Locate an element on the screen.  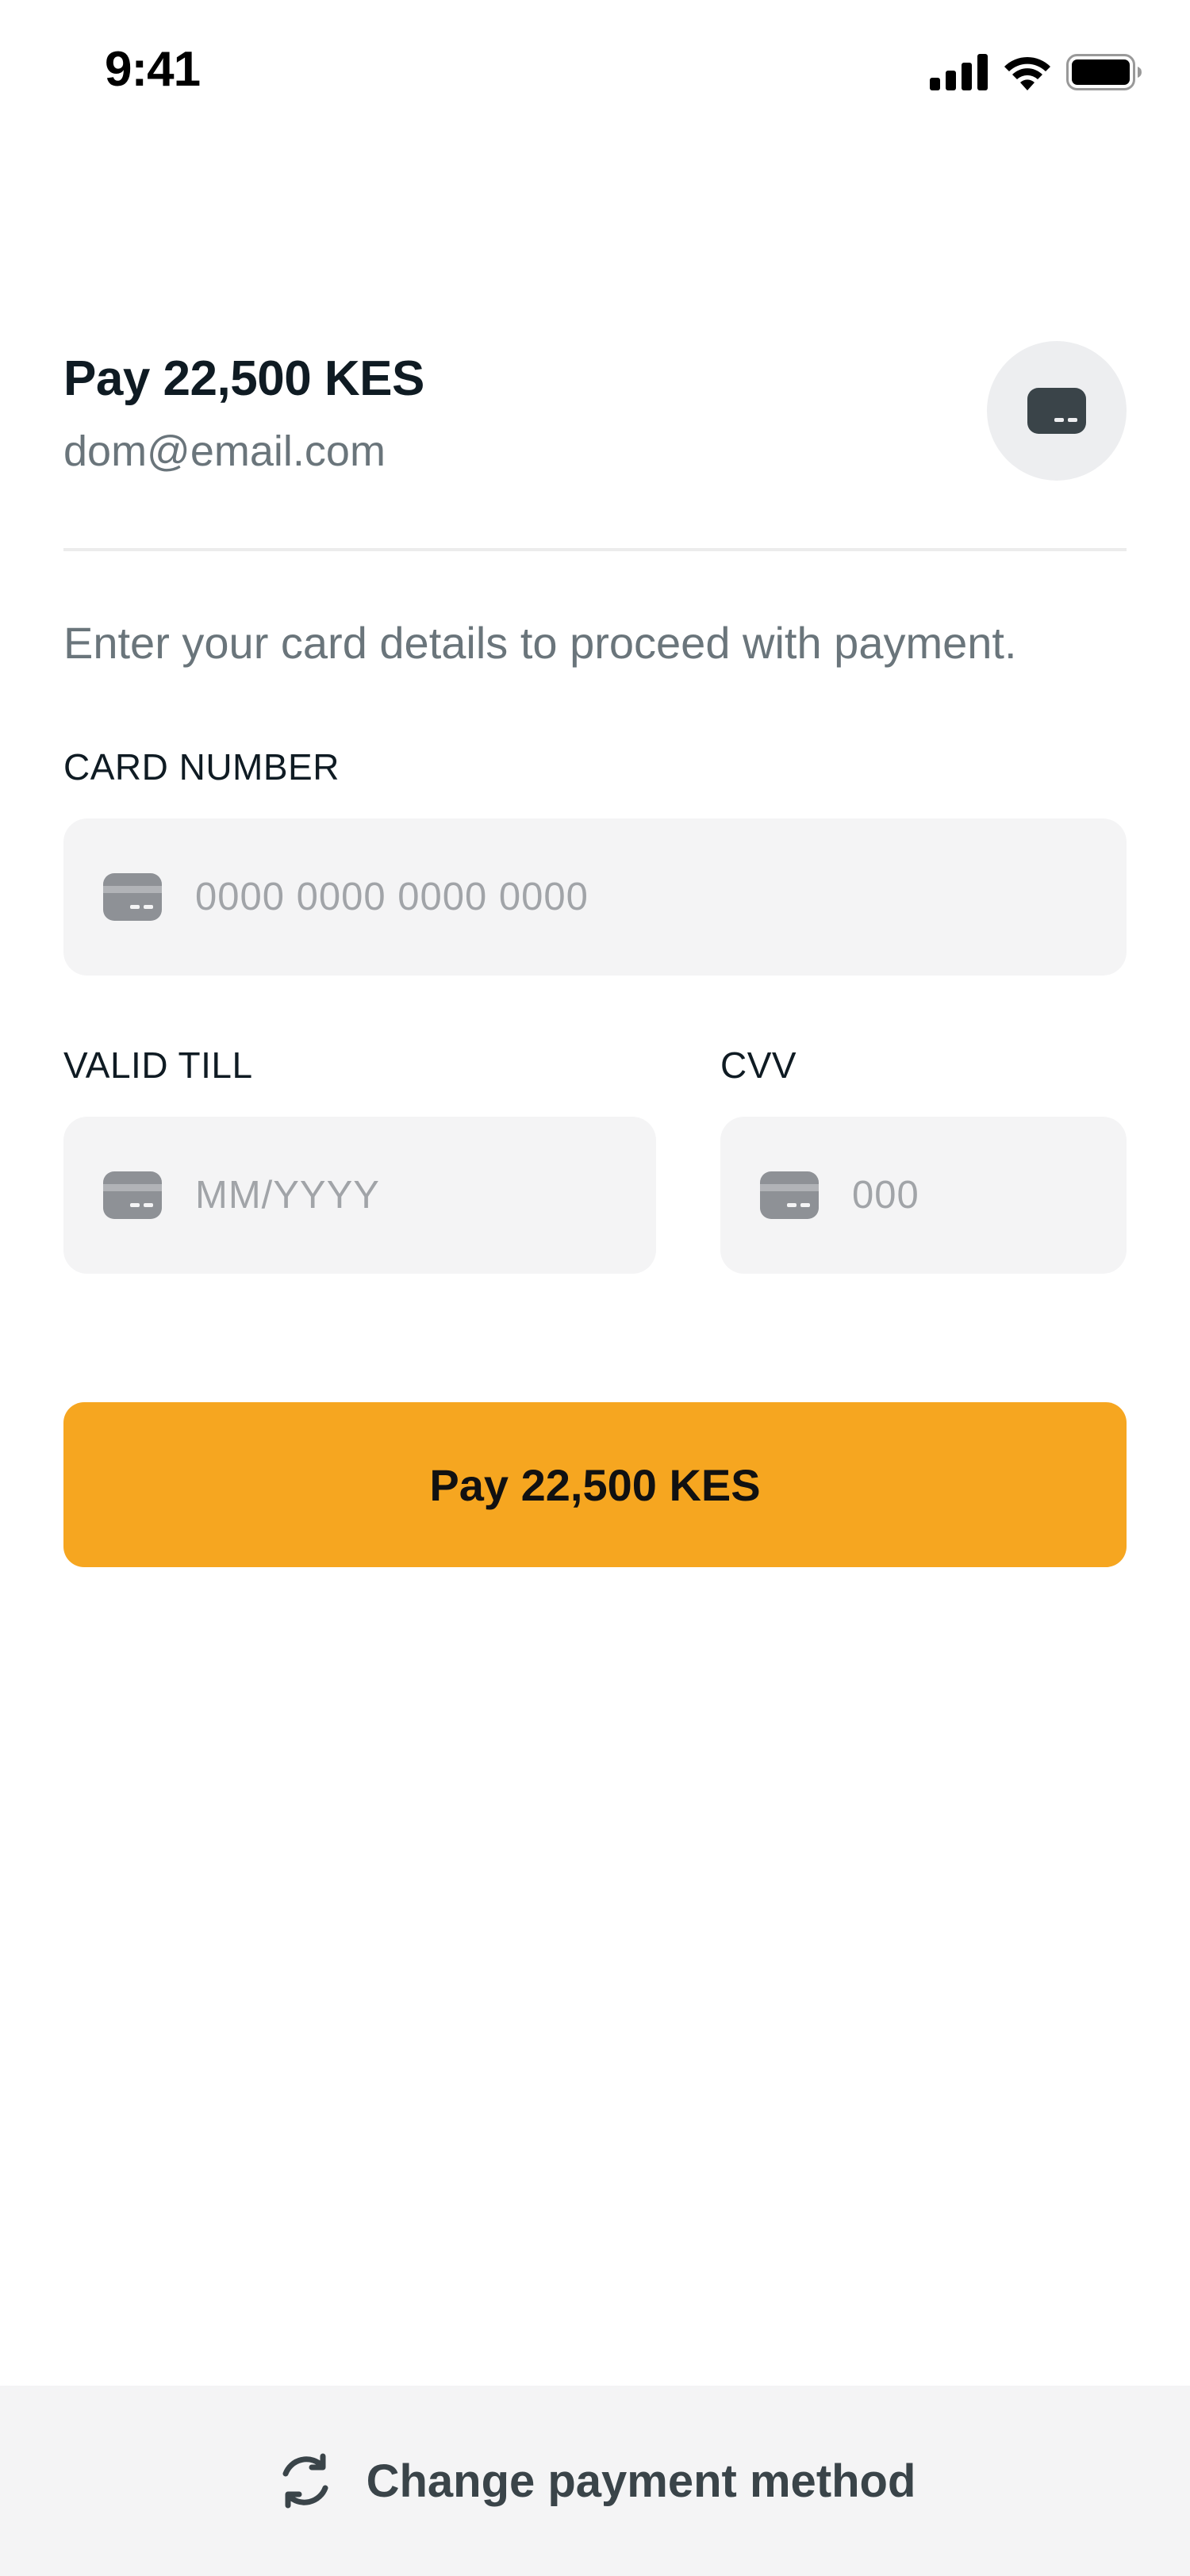
cellular-signal-icon is located at coordinates (959, 72).